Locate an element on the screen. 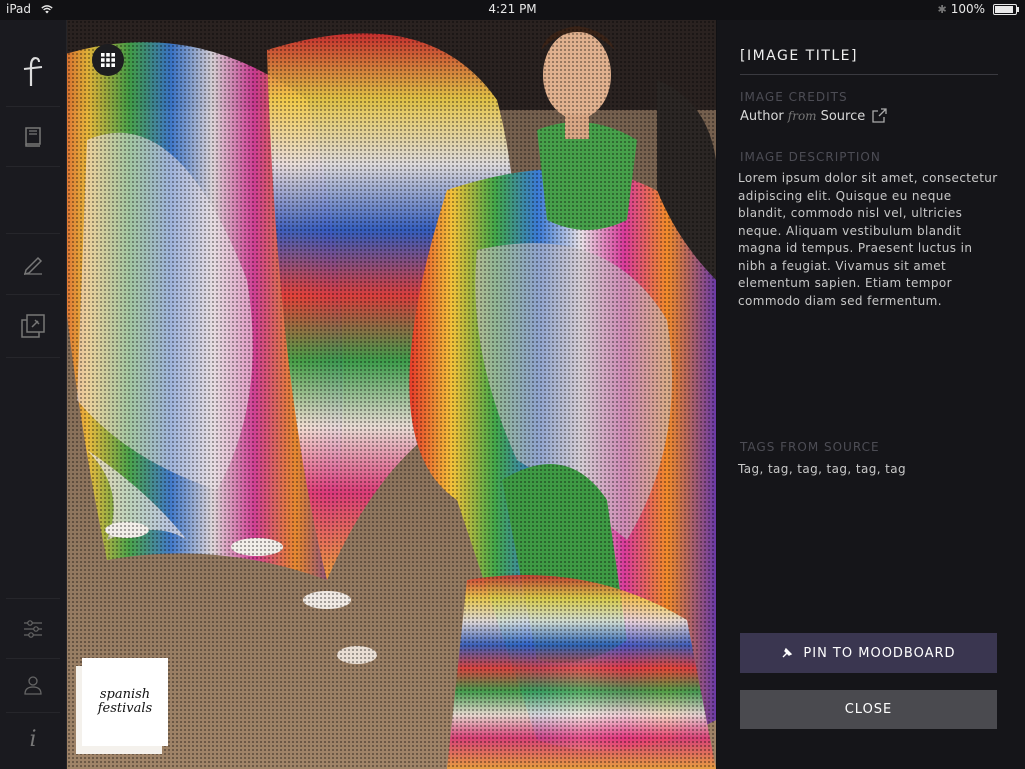 Image resolution: width=1025 pixels, height=769 pixels. sidebar-item-profile is located at coordinates (33, 685).